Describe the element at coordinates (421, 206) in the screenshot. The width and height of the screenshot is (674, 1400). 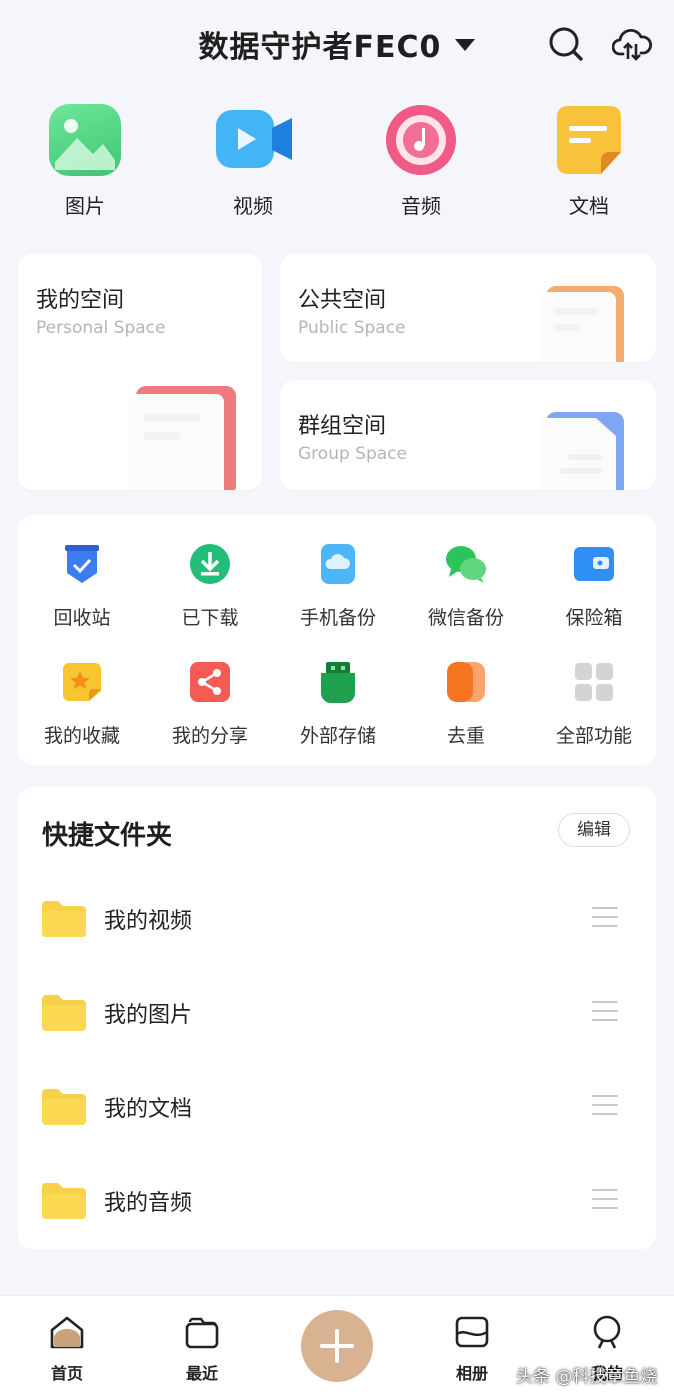
I see `category-label: 音频` at that location.